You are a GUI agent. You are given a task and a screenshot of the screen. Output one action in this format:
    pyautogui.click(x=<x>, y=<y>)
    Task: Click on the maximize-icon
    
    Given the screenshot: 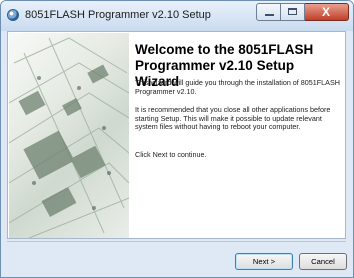 What is the action you would take?
    pyautogui.click(x=292, y=11)
    